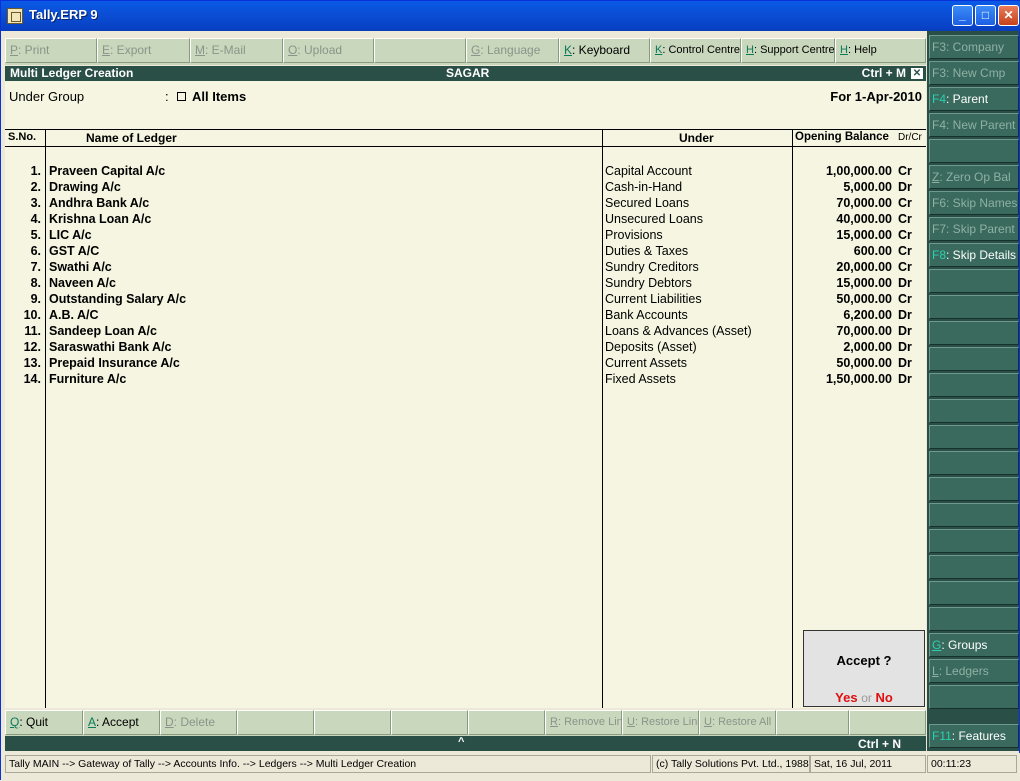  Describe the element at coordinates (974, 229) in the screenshot. I see `skip-parent-button: F7: Skip Parent` at that location.